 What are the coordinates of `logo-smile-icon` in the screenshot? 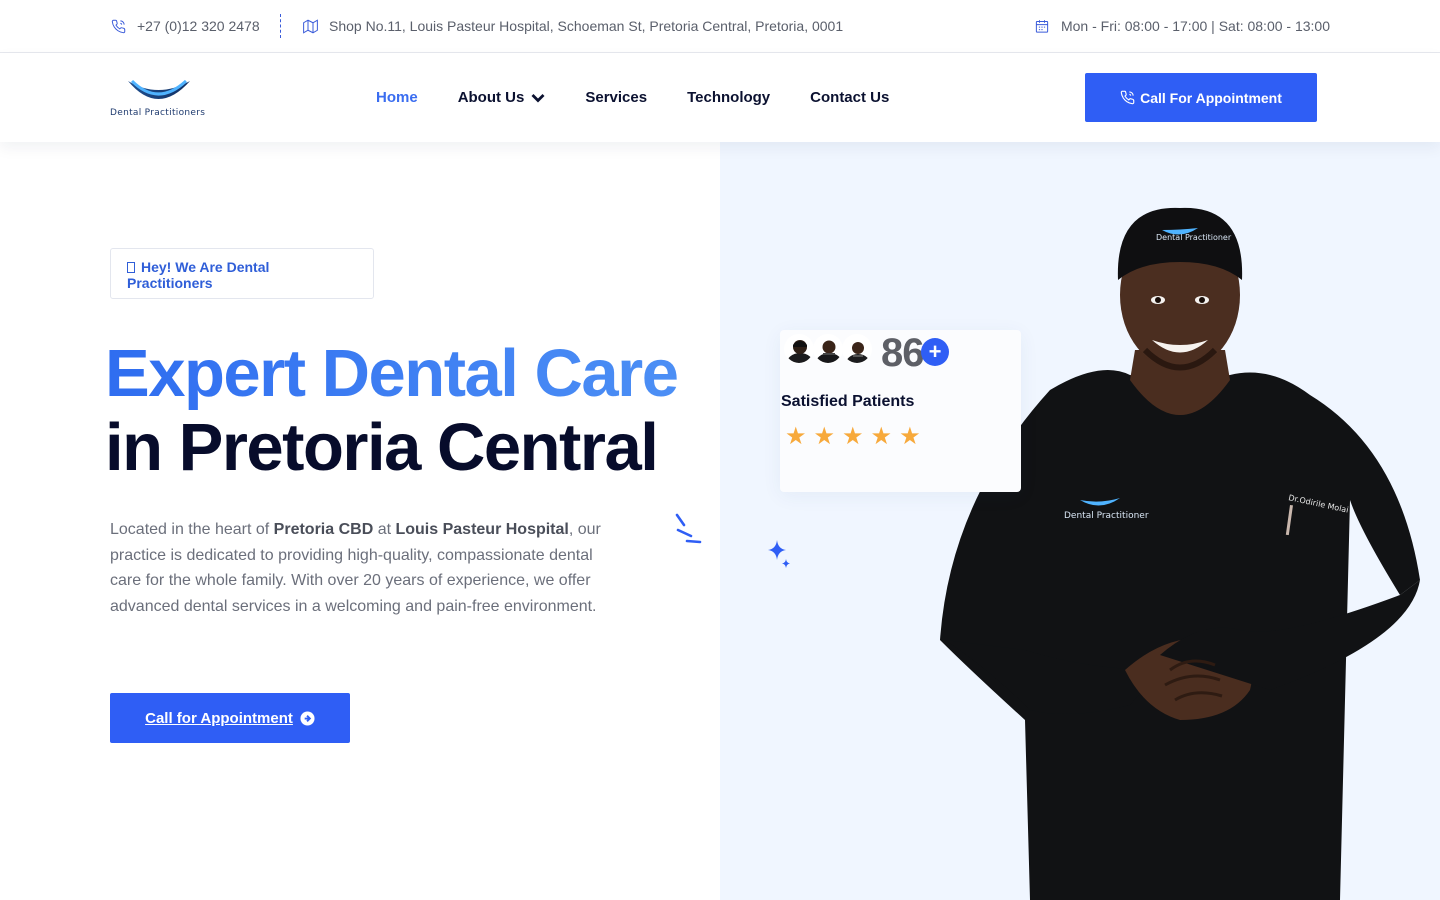 It's located at (159, 89).